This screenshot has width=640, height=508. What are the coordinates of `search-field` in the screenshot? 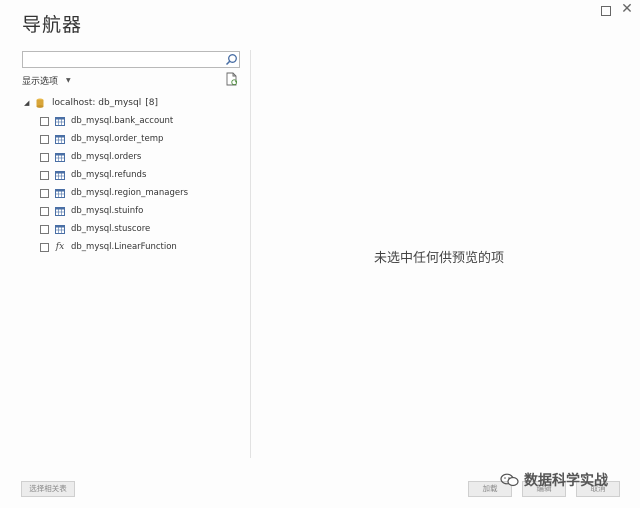 It's located at (131, 59).